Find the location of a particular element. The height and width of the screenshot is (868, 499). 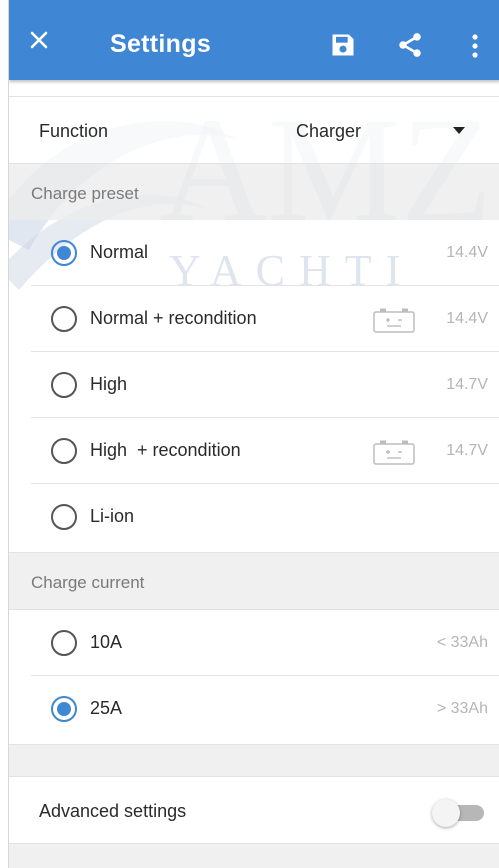

option-label: 25A is located at coordinates (106, 708).